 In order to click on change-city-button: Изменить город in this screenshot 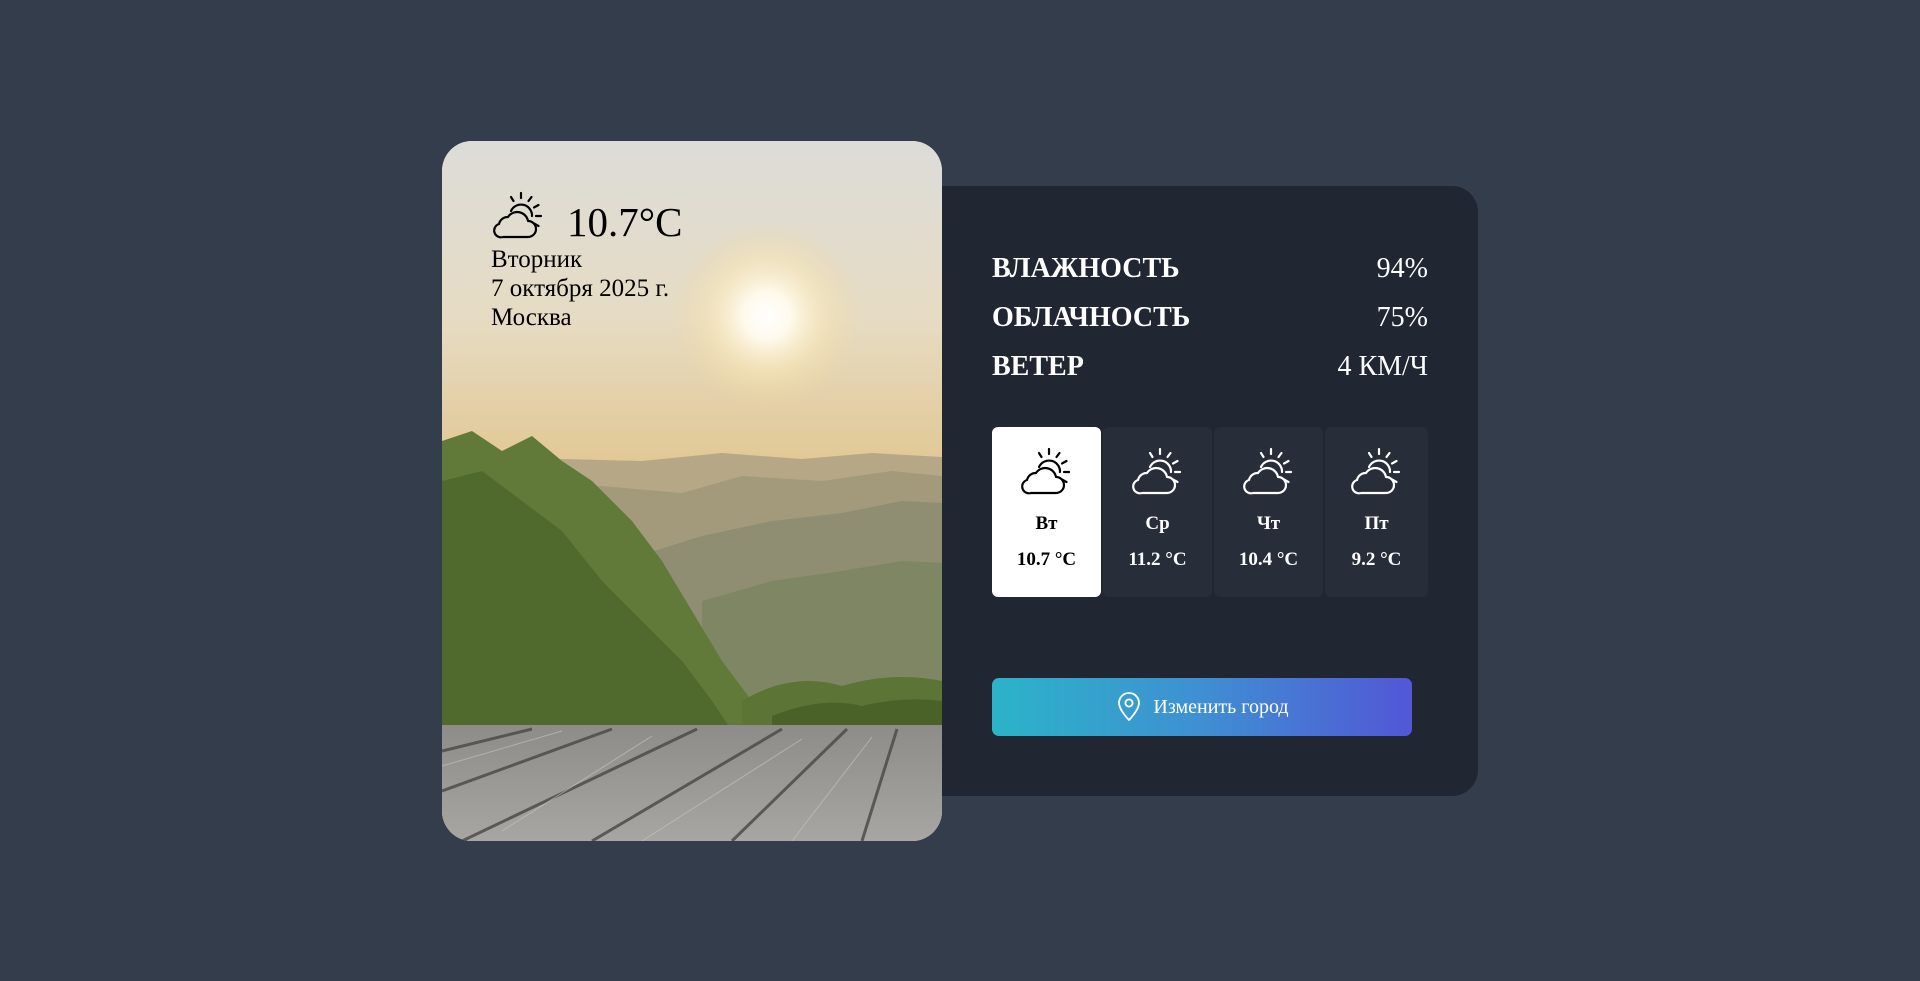, I will do `click(1202, 707)`.